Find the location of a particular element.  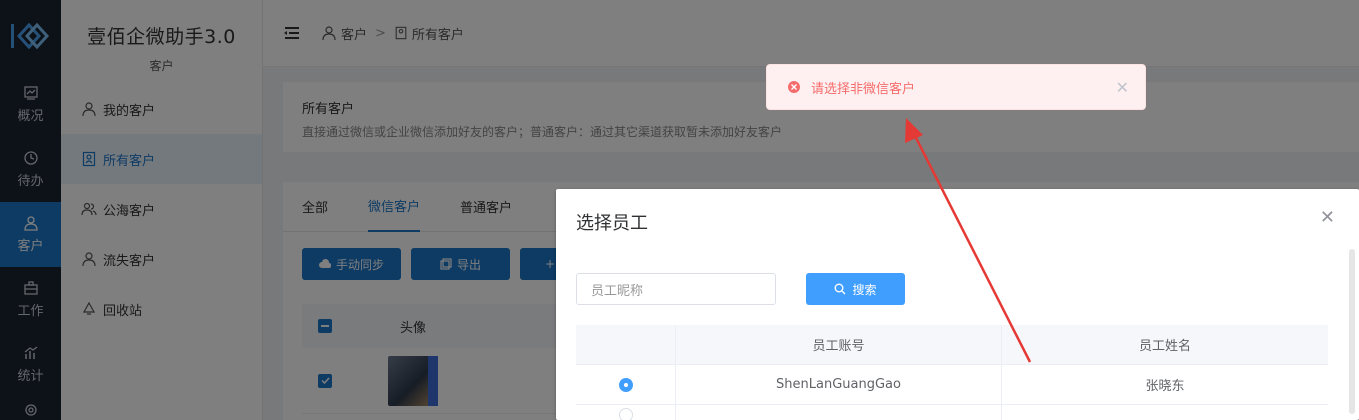

annotation-arrow is located at coordinates (968, 240).